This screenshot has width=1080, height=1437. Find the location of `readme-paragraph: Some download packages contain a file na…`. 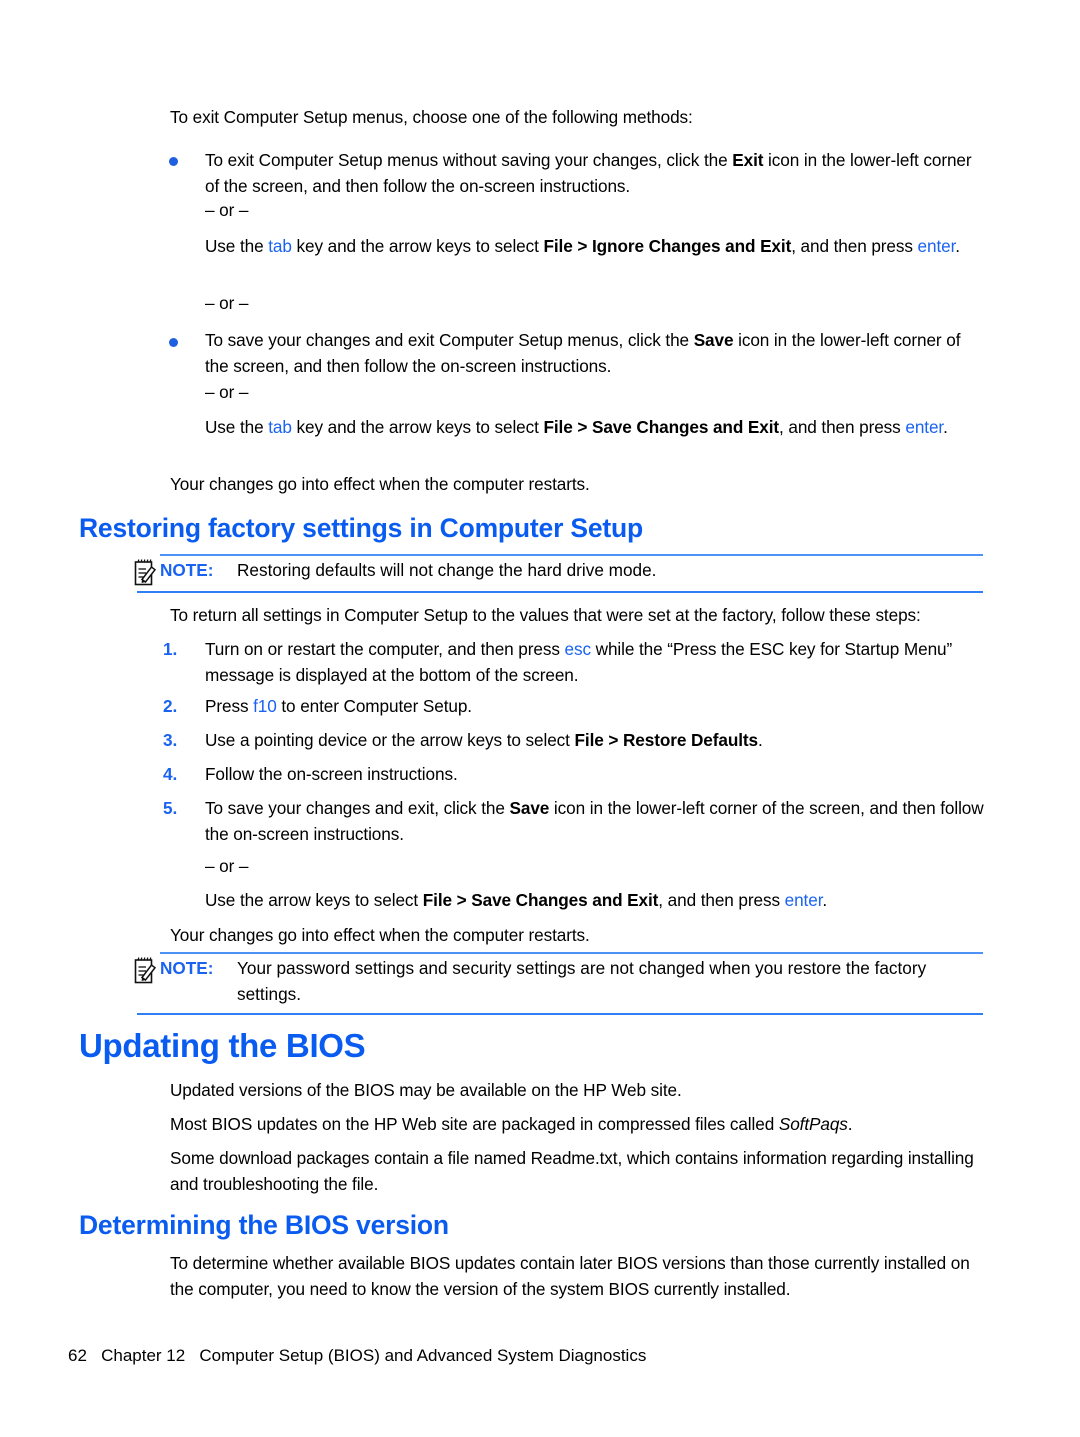

readme-paragraph: Some download packages contain a file na… is located at coordinates (572, 1171).